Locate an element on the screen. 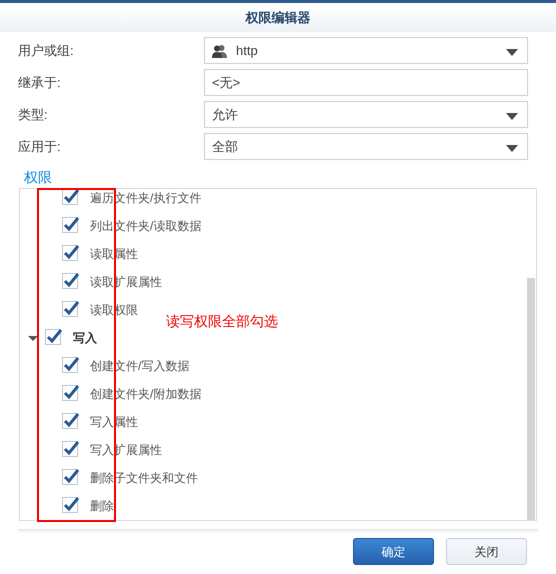  window-title: 权限编辑器 is located at coordinates (278, 17).